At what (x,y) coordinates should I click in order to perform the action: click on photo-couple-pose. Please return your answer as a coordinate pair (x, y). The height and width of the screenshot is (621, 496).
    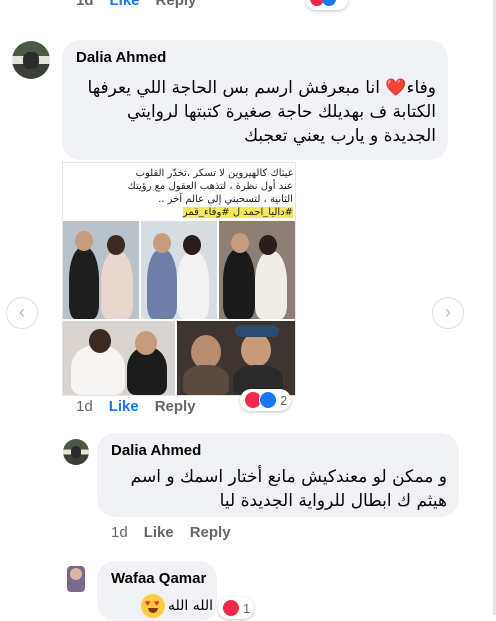
    Looking at the image, I should click on (257, 270).